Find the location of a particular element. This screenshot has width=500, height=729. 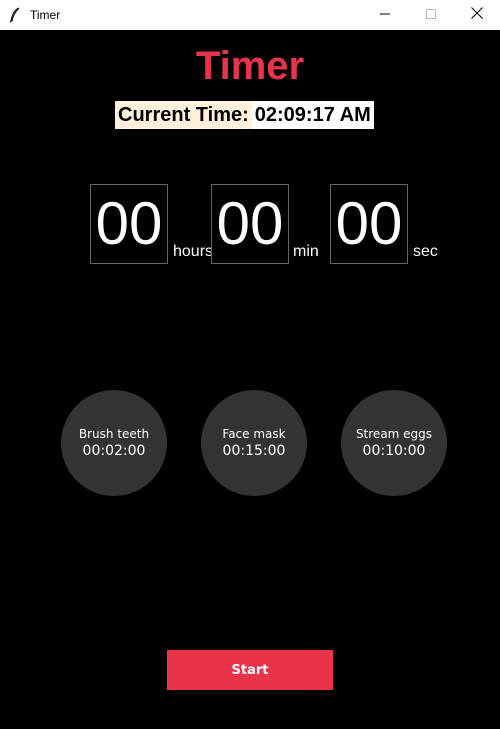

maximize-icon is located at coordinates (431, 15).